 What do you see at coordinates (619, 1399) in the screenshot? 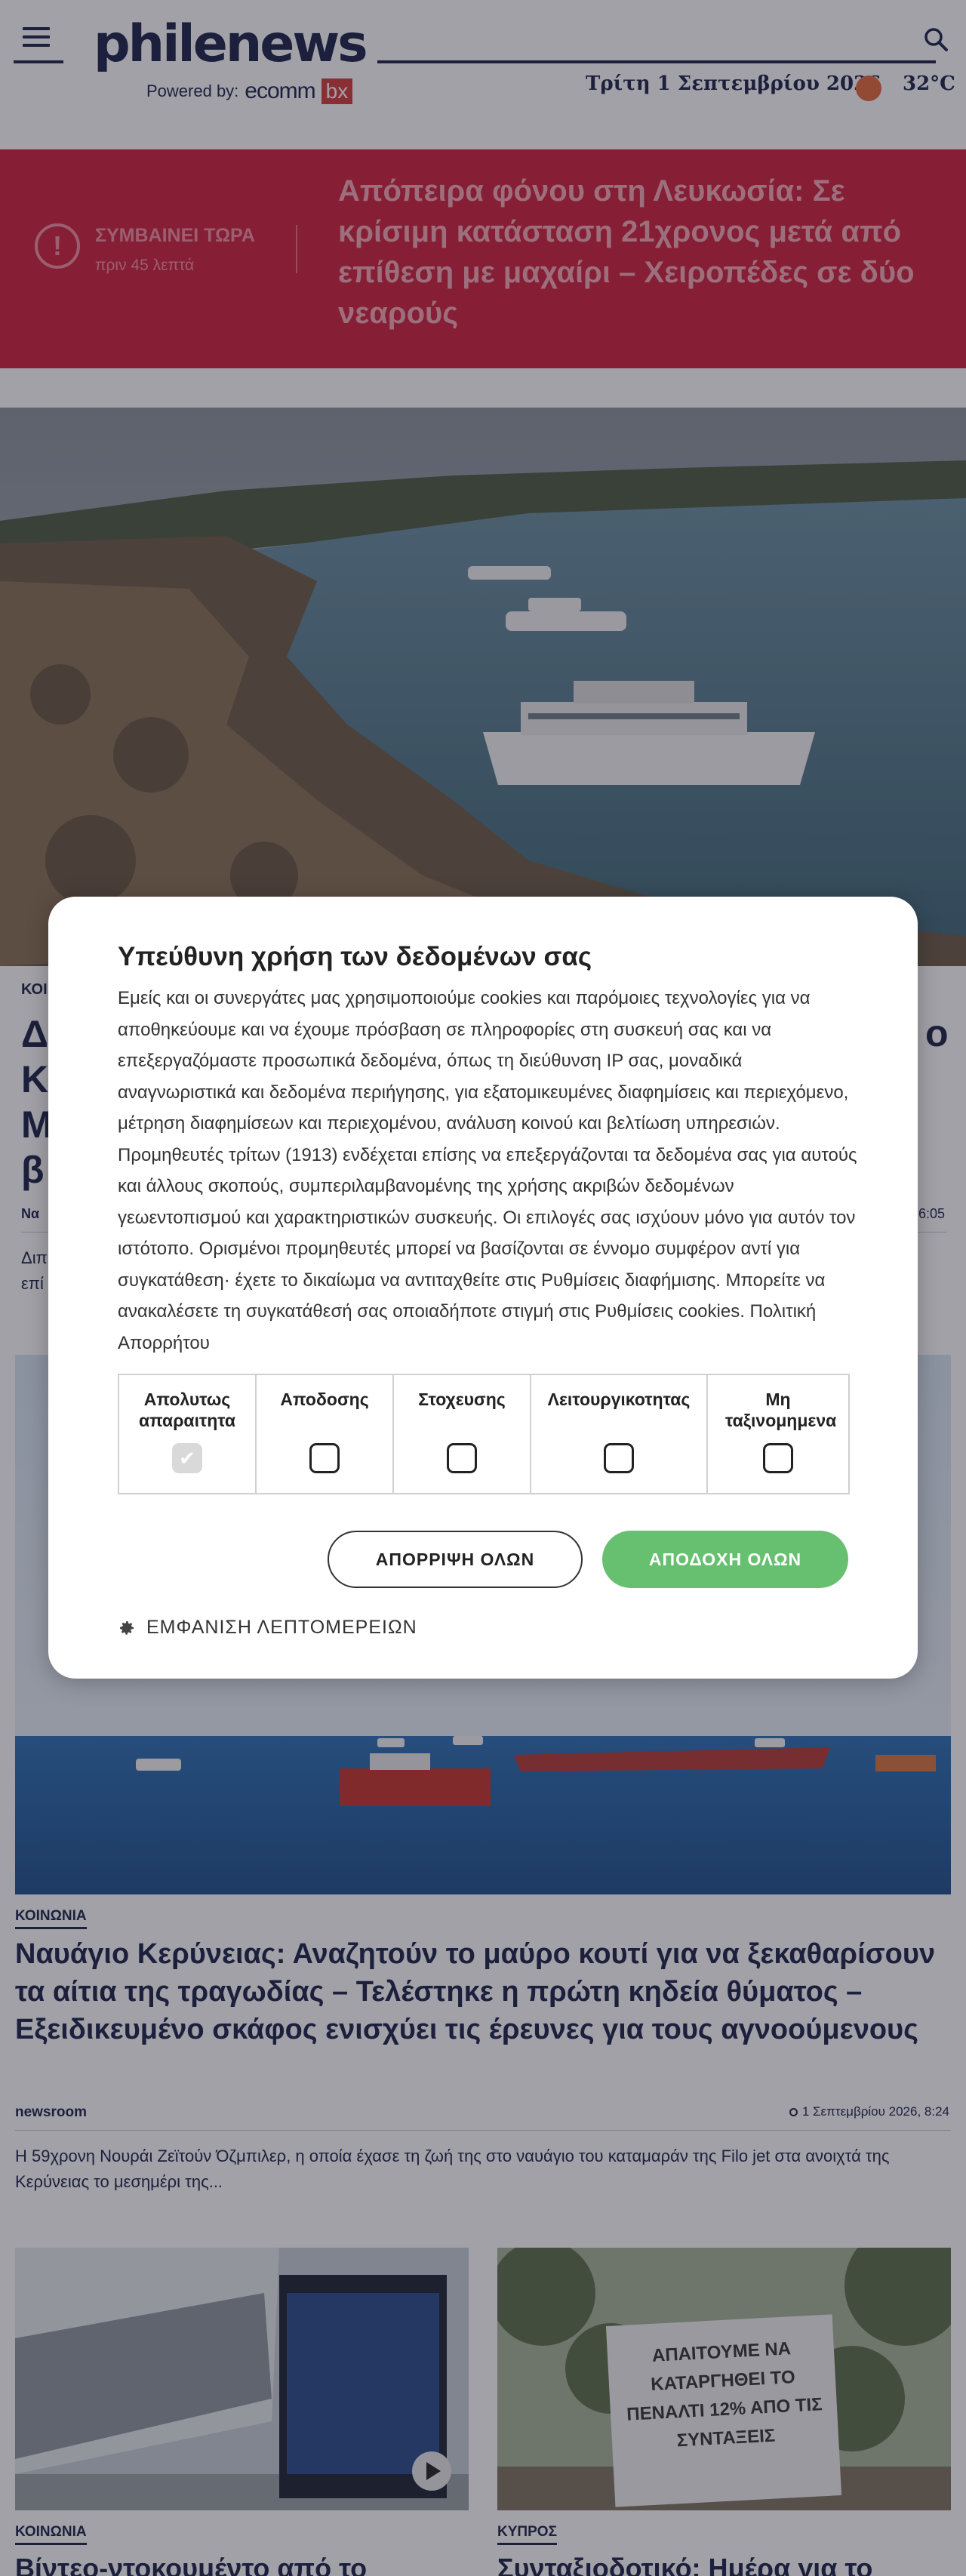
I see `consent-category-label: Λειτουργικοτητας` at bounding box center [619, 1399].